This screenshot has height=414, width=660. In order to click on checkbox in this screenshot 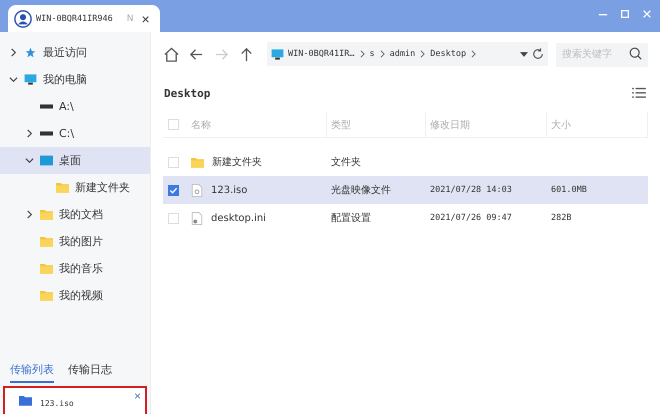, I will do `click(173, 190)`.